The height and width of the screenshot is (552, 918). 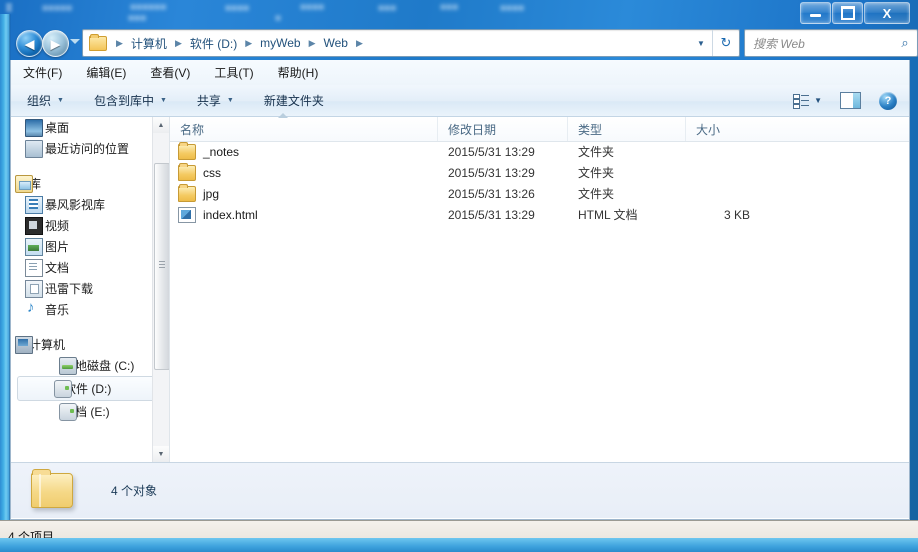 What do you see at coordinates (192, 129) in the screenshot?
I see `column-header-label: 名称` at bounding box center [192, 129].